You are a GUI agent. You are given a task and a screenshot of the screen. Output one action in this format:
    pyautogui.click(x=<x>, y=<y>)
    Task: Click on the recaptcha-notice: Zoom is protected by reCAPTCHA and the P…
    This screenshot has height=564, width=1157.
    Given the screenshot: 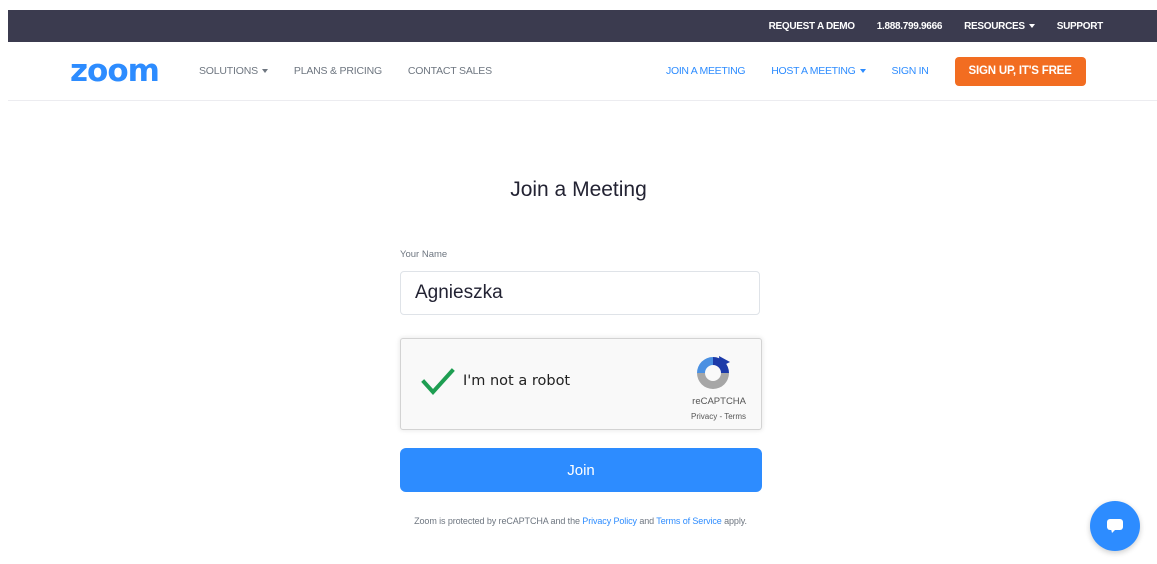 What is the action you would take?
    pyautogui.click(x=578, y=521)
    